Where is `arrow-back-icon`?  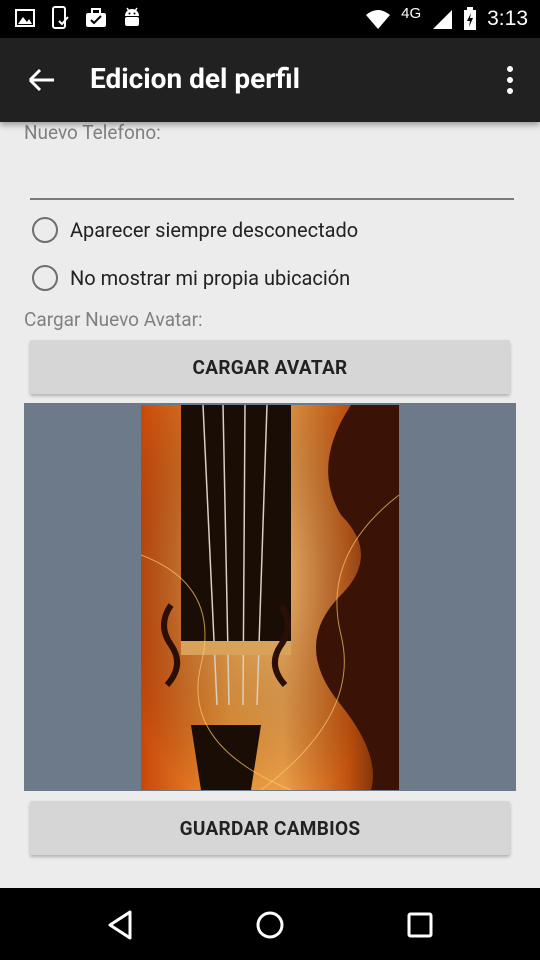 arrow-back-icon is located at coordinates (41, 80).